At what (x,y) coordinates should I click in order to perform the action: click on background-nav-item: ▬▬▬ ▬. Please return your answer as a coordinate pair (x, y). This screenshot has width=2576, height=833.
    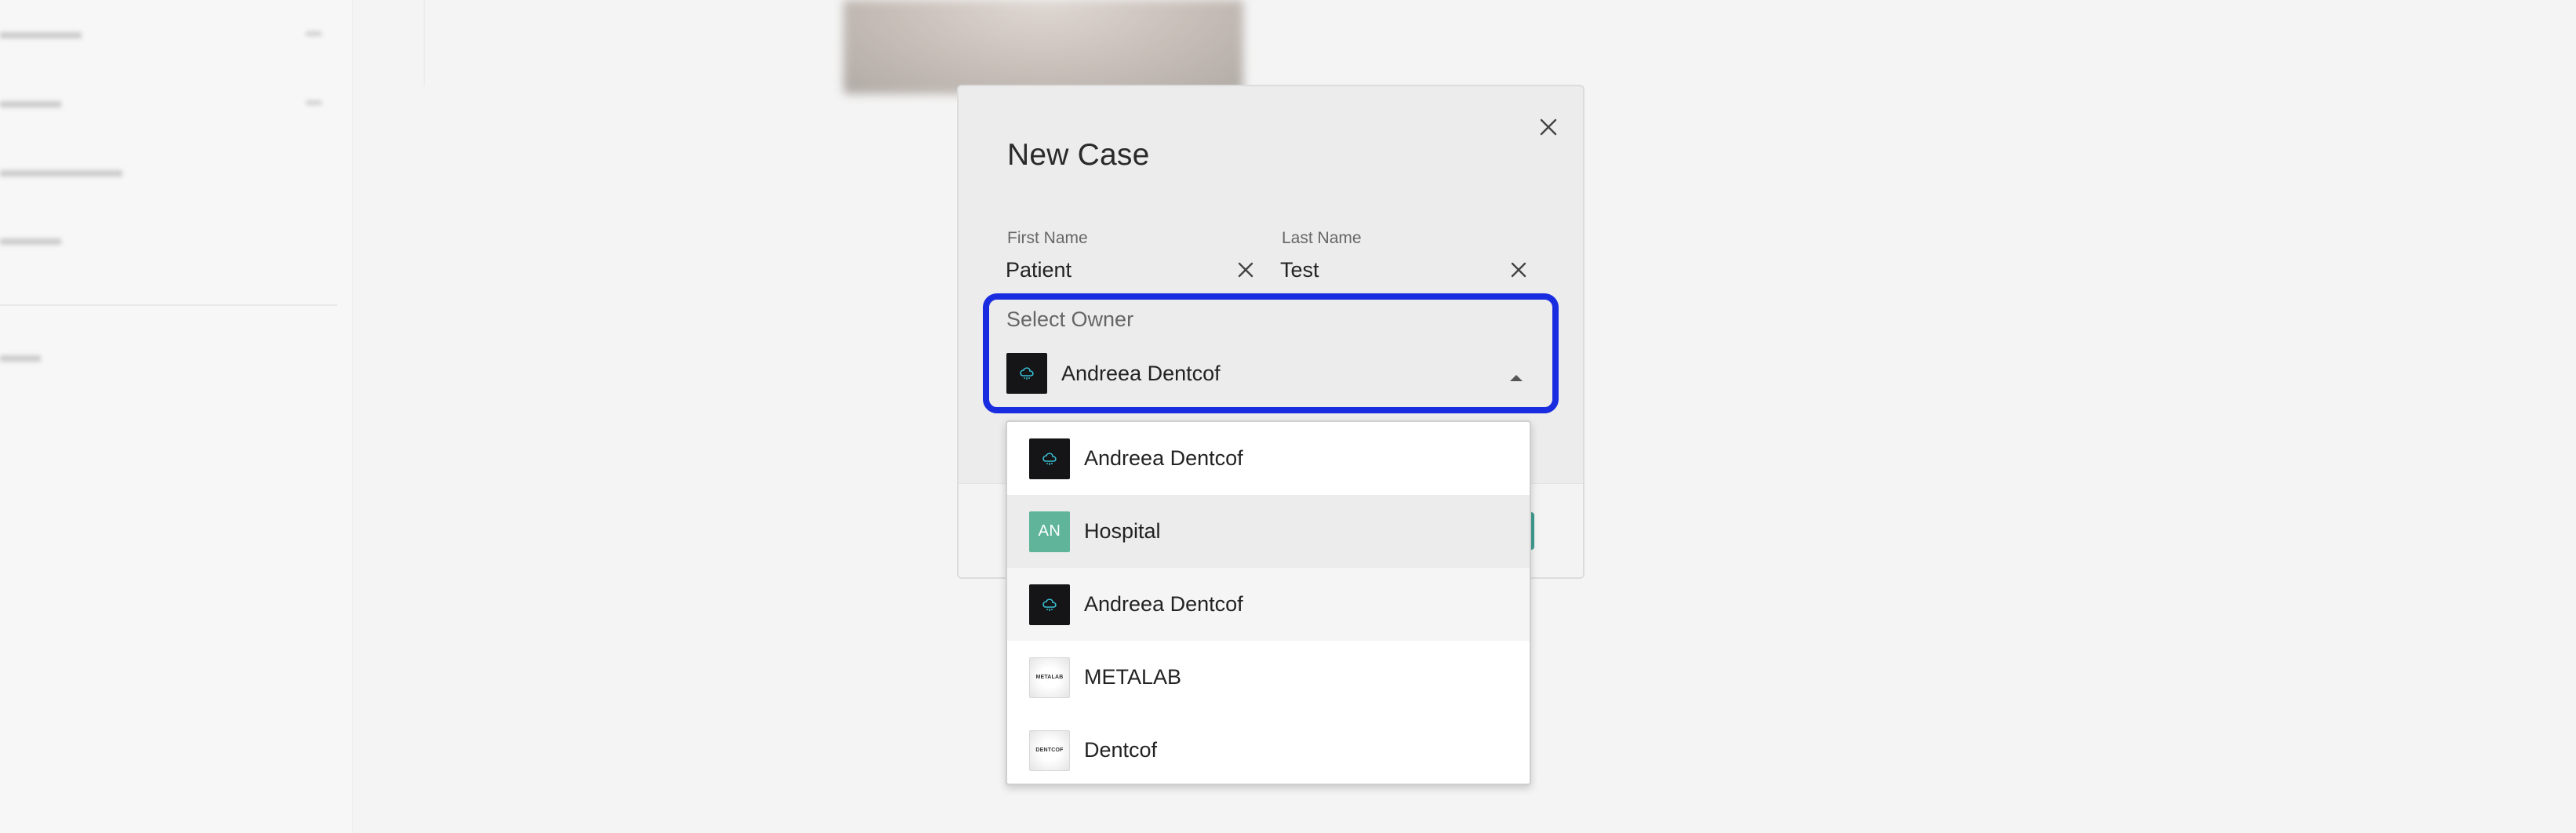
    Looking at the image, I should click on (161, 100).